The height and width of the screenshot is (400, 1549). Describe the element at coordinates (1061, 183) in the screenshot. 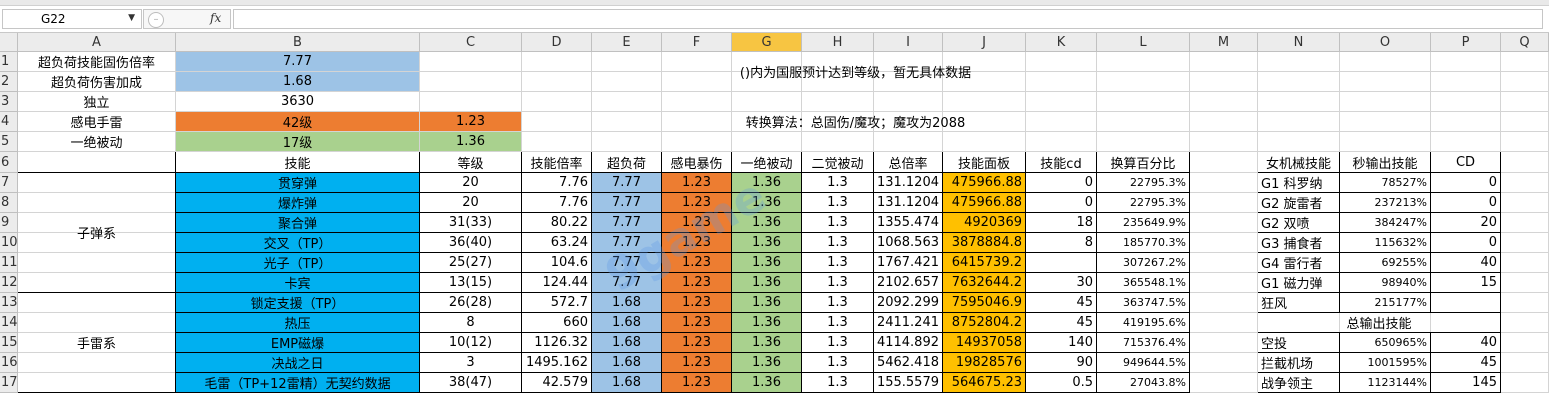

I see `table-cell: 0` at that location.